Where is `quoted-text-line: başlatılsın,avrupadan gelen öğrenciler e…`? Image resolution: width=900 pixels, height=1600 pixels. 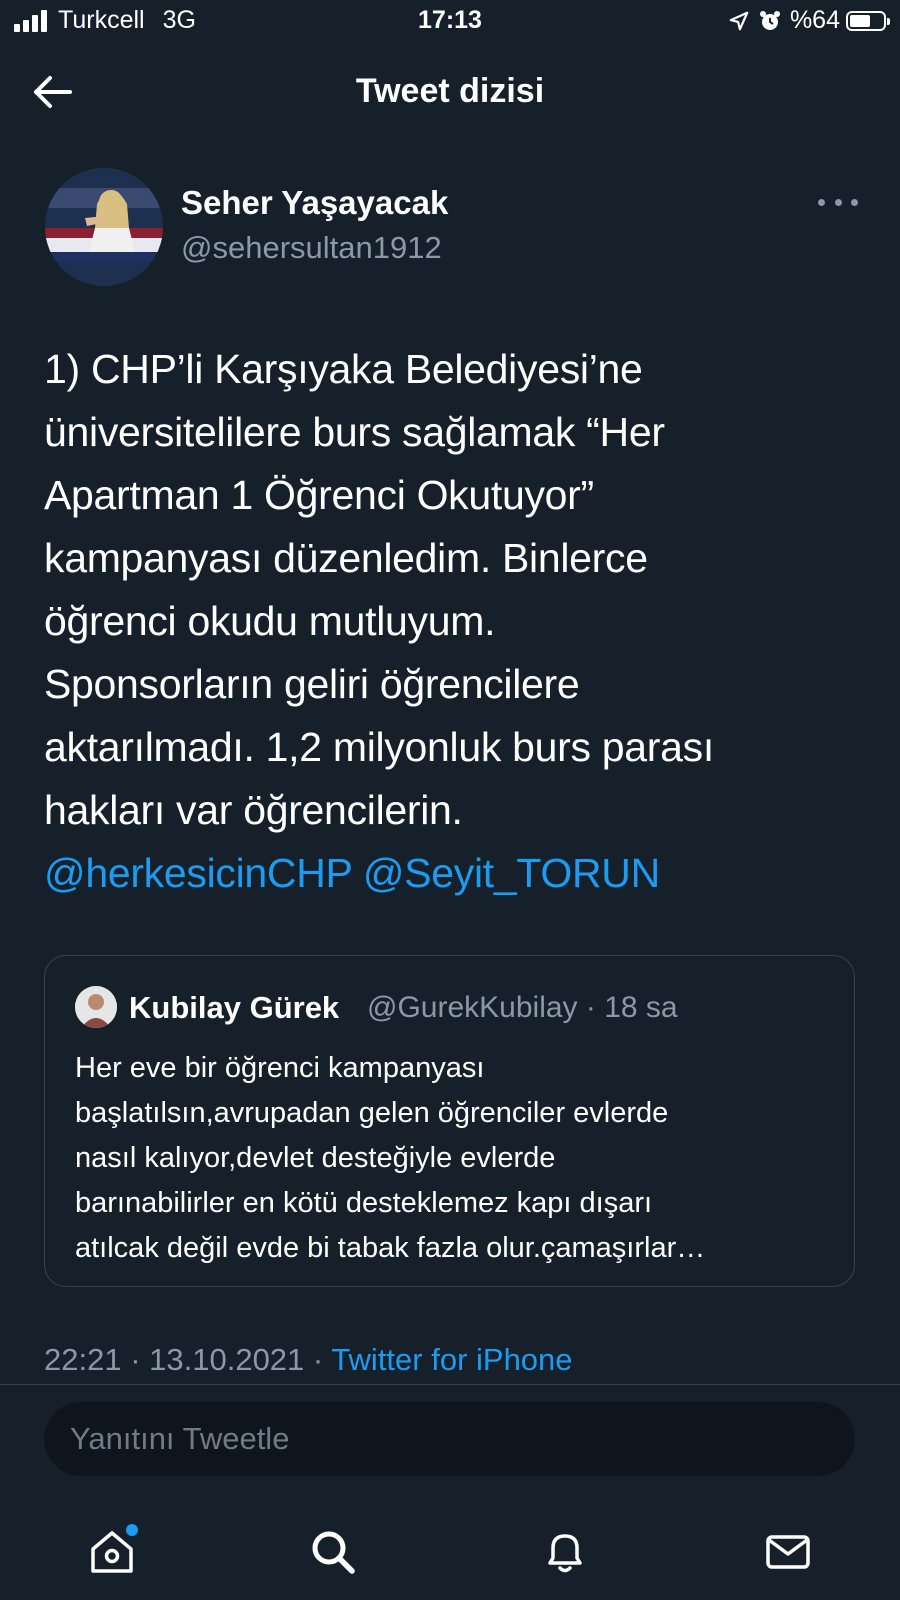
quoted-text-line: başlatılsın,avrupadan gelen öğrenciler e… is located at coordinates (372, 1113).